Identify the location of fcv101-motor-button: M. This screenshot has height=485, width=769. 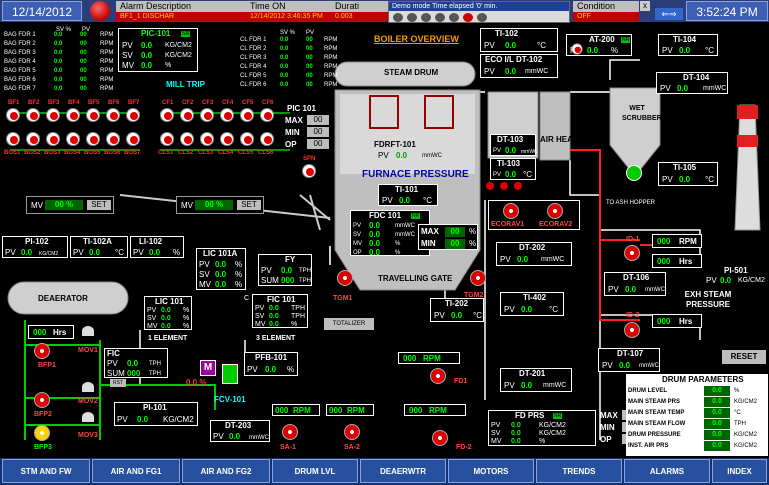
(208, 368).